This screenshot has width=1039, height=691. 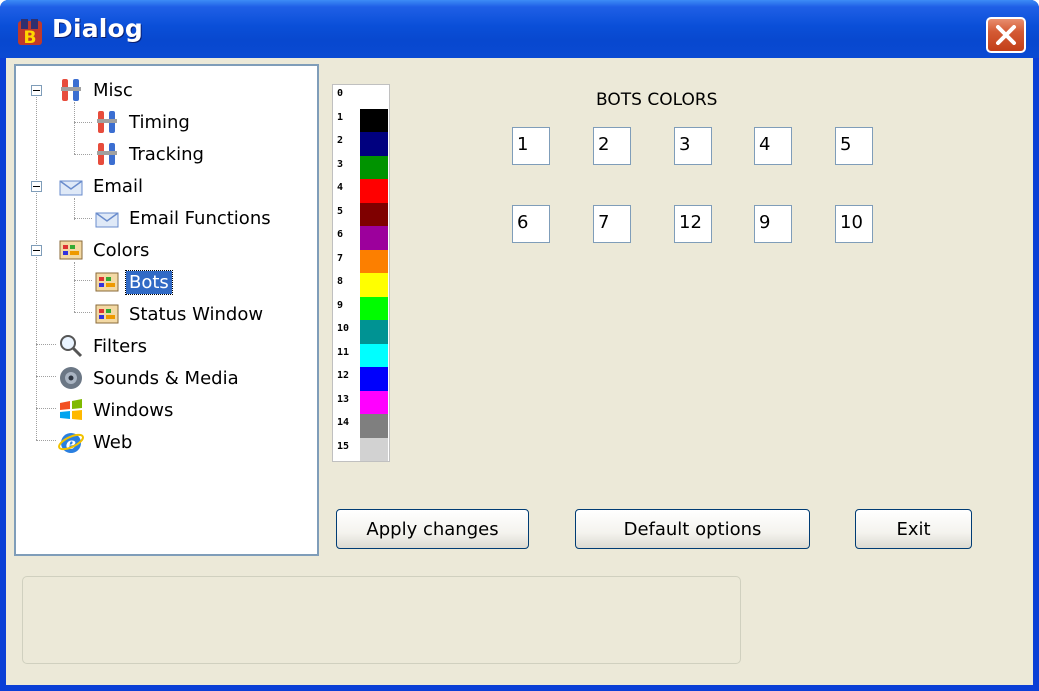 I want to click on tree-item-sounds-media: Sounds & Media, so click(x=149, y=378).